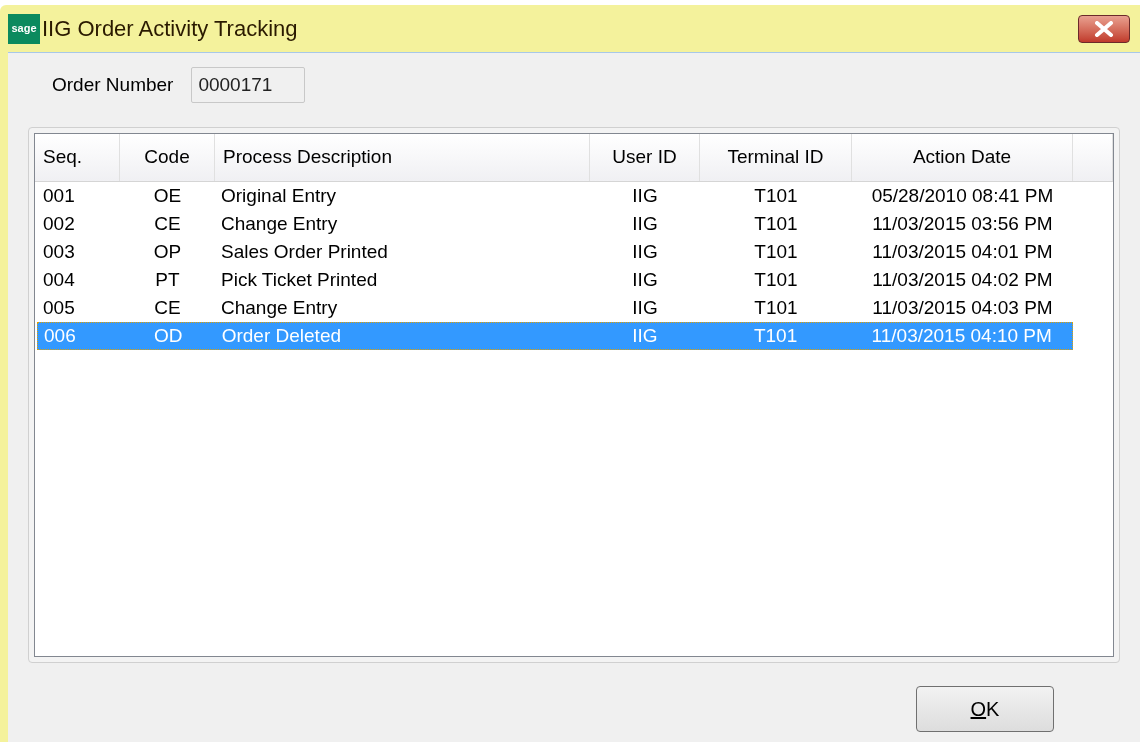 Image resolution: width=1140 pixels, height=742 pixels. Describe the element at coordinates (555, 280) in the screenshot. I see `table-row: 004 PT Pick Ticket Printed IIG T101 11/03/2015 04:02 PM` at that location.